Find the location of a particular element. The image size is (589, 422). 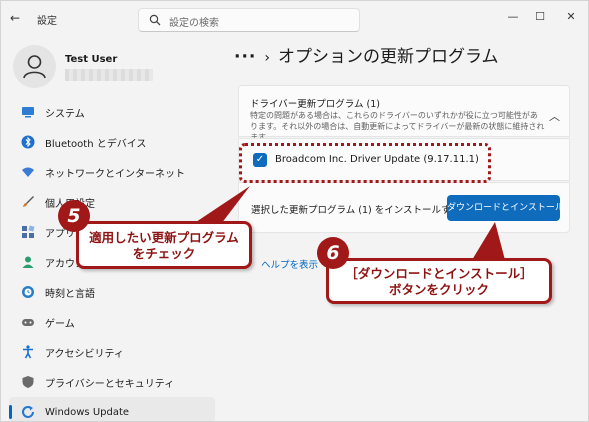

account-icon is located at coordinates (28, 262).